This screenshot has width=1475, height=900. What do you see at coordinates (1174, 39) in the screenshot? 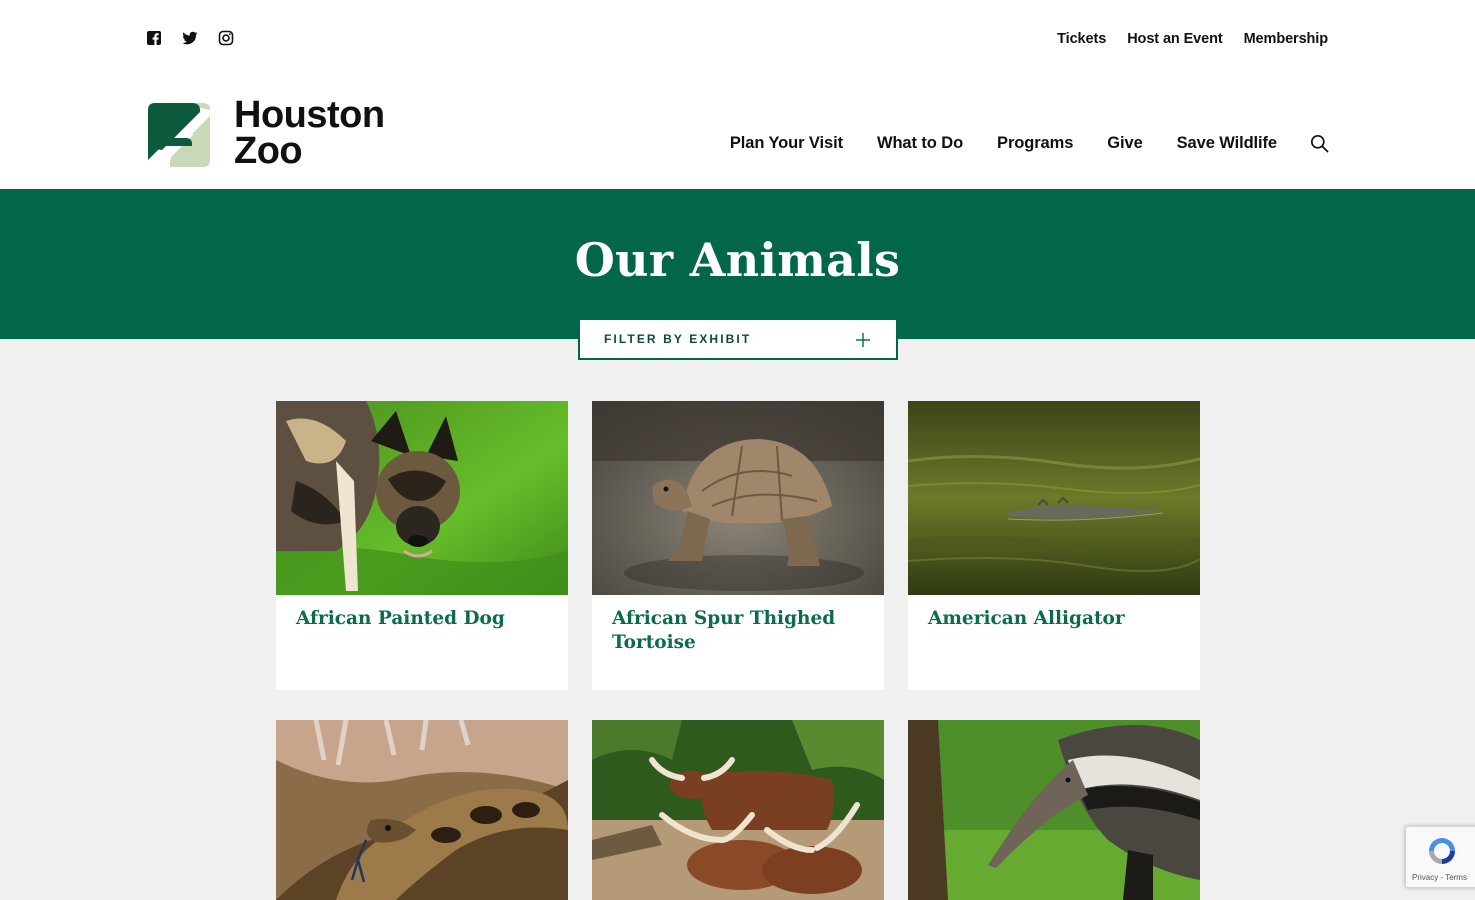
I see `utility-link-host-an-event: Host an Event` at bounding box center [1174, 39].